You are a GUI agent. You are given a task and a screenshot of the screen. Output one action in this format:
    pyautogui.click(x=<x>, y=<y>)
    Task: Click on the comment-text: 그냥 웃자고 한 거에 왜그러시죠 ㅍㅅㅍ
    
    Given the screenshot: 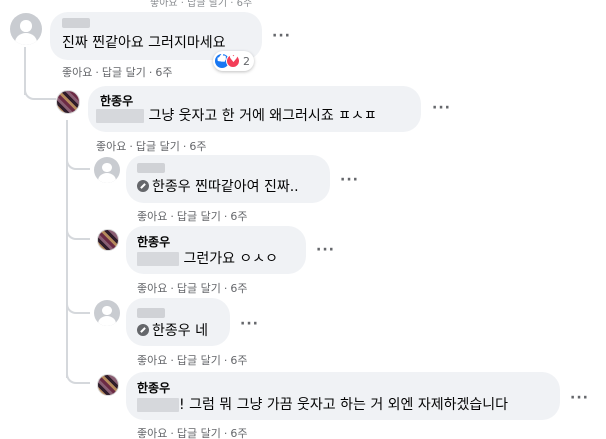 What is the action you would take?
    pyautogui.click(x=262, y=116)
    